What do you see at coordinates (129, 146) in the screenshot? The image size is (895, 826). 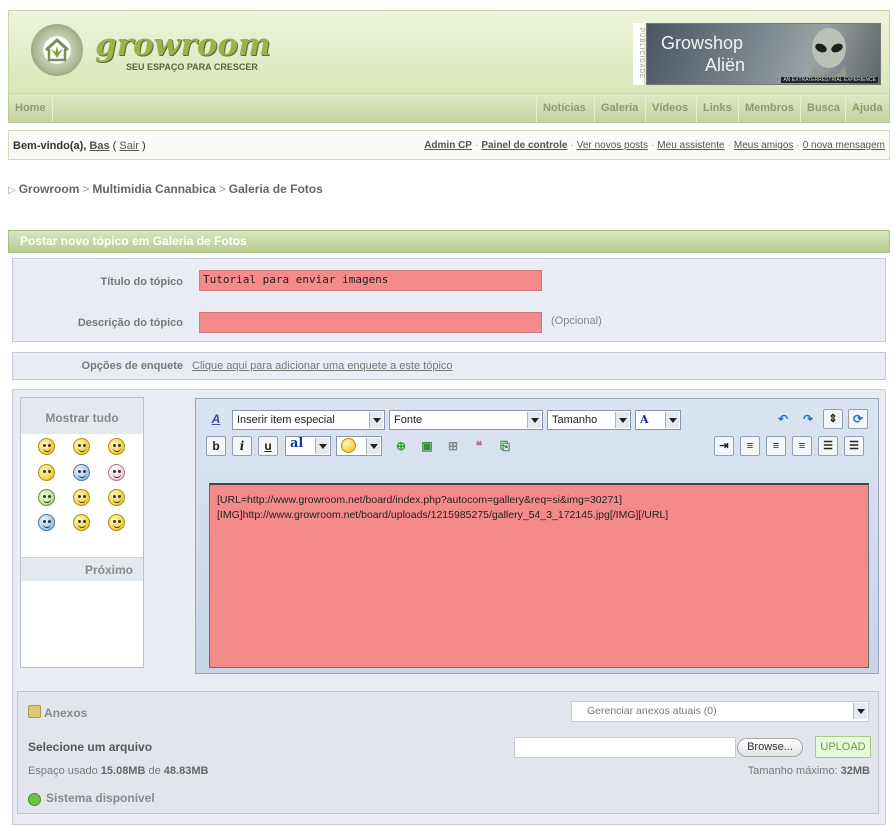 I see `logout-link: Sair` at bounding box center [129, 146].